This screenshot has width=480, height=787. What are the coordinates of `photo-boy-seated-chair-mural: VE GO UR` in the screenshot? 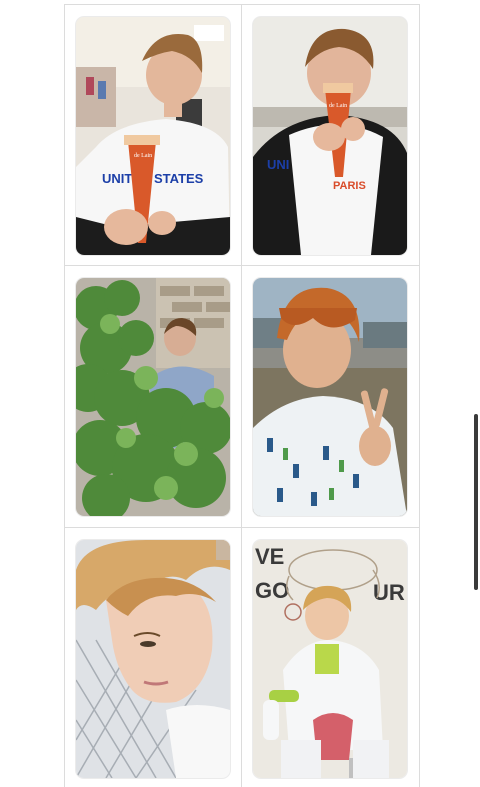 It's located at (330, 659).